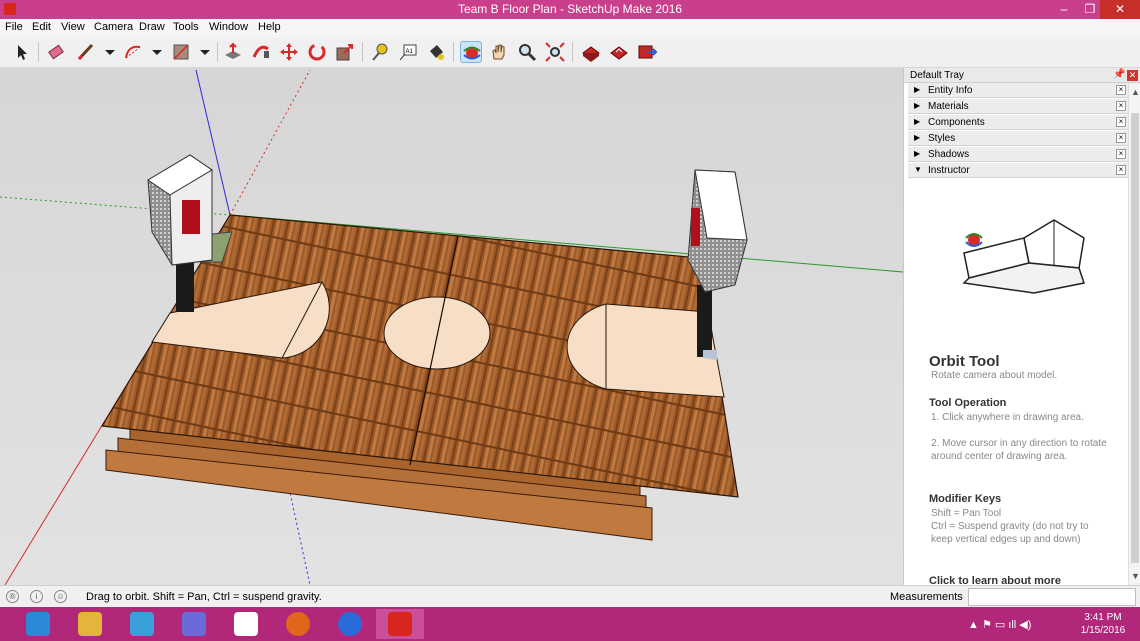  Describe the element at coordinates (60, 596) in the screenshot. I see `user-icon: ☺` at that location.